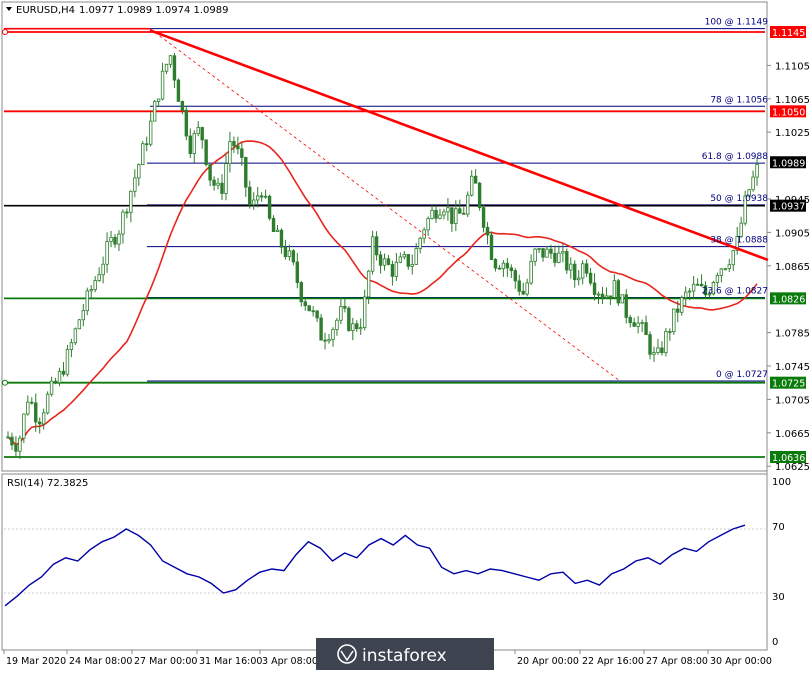 The height and width of the screenshot is (674, 810). I want to click on time-tick-label: 24 Mar 08:00, so click(100, 661).